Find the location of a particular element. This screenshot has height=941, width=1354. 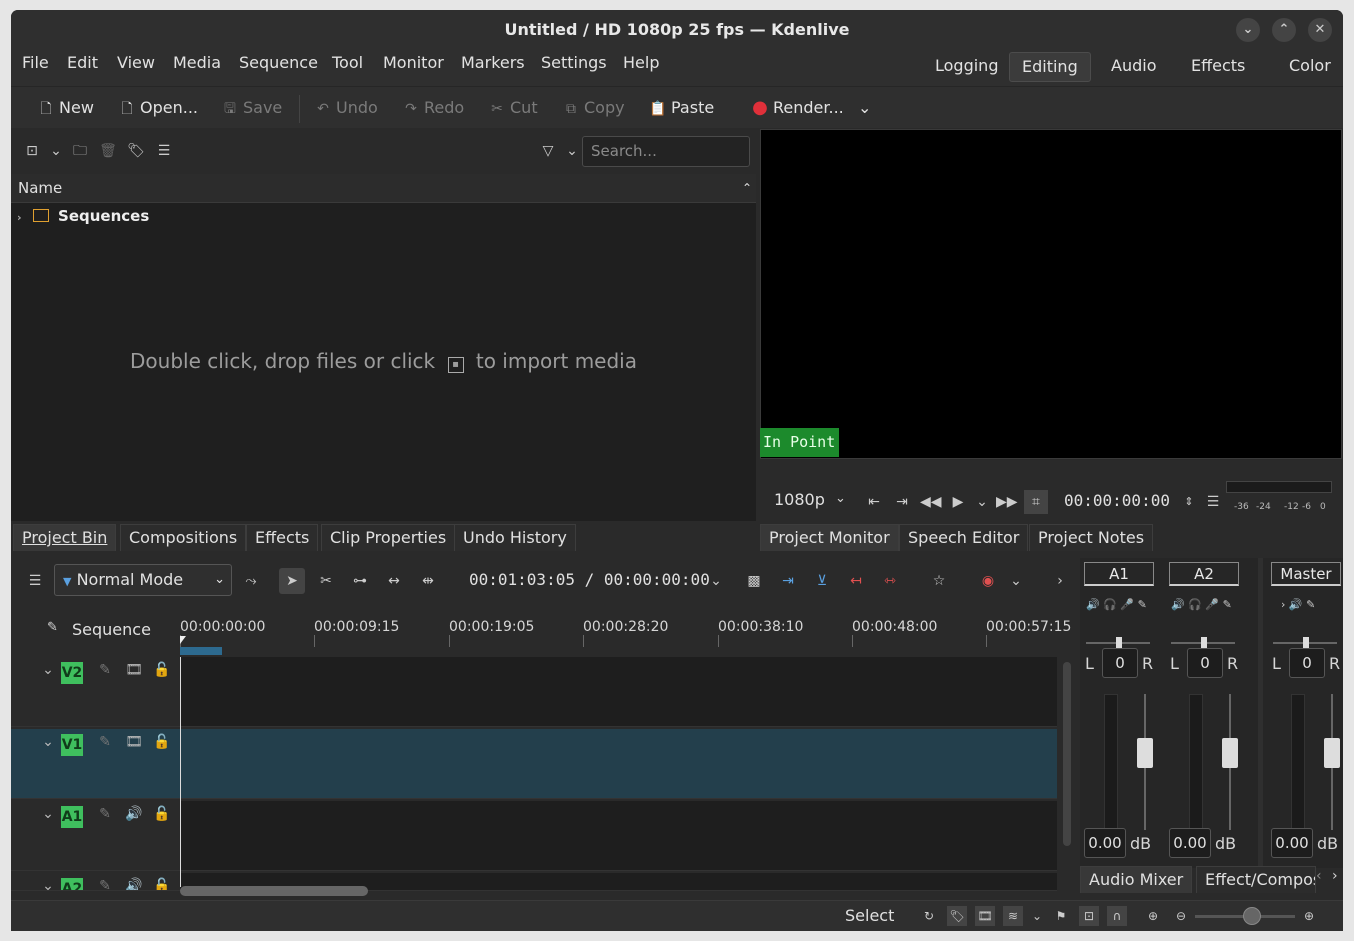

record-audio-icon: ◉ is located at coordinates (988, 581).